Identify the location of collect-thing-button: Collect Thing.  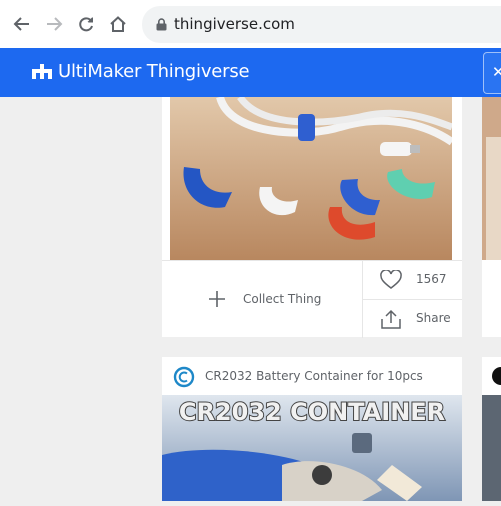
(262, 299).